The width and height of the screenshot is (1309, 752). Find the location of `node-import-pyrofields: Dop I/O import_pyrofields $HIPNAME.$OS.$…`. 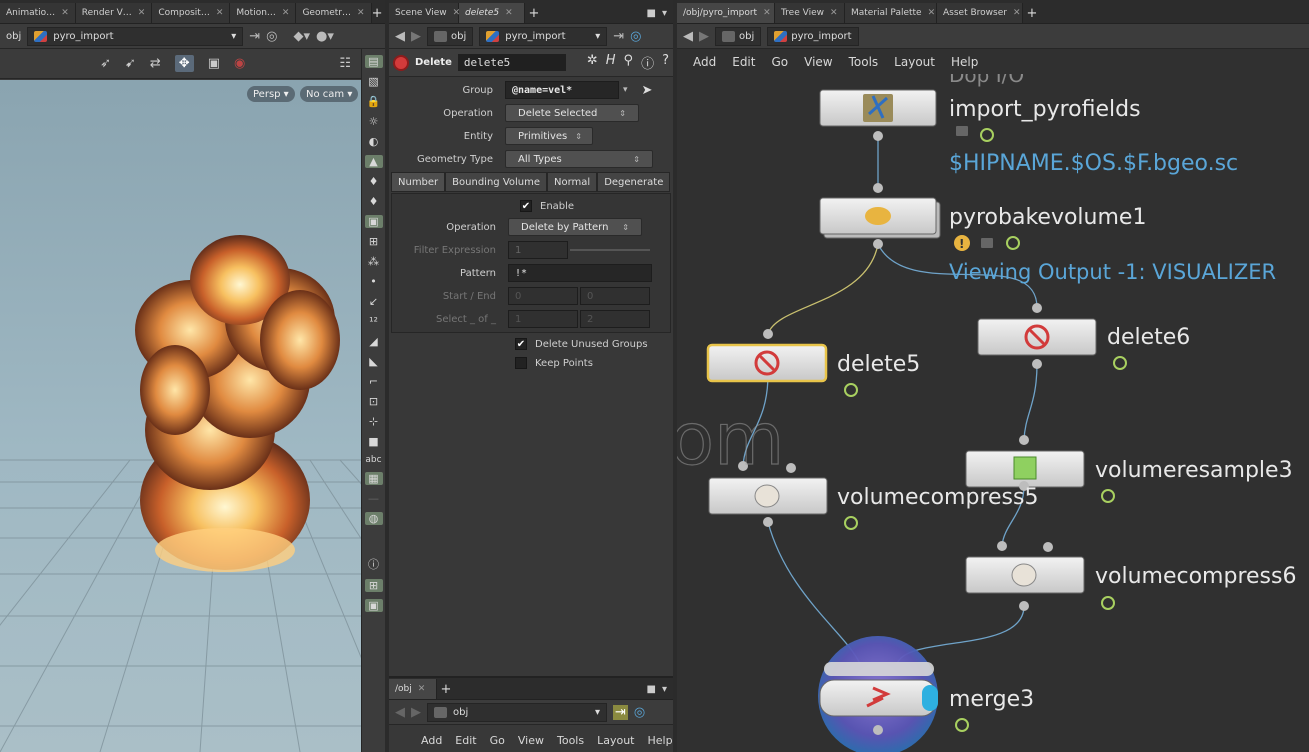

node-import-pyrofields: Dop I/O import_pyrofields $HIPNAME.$OS.$… is located at coordinates (1028, 125).